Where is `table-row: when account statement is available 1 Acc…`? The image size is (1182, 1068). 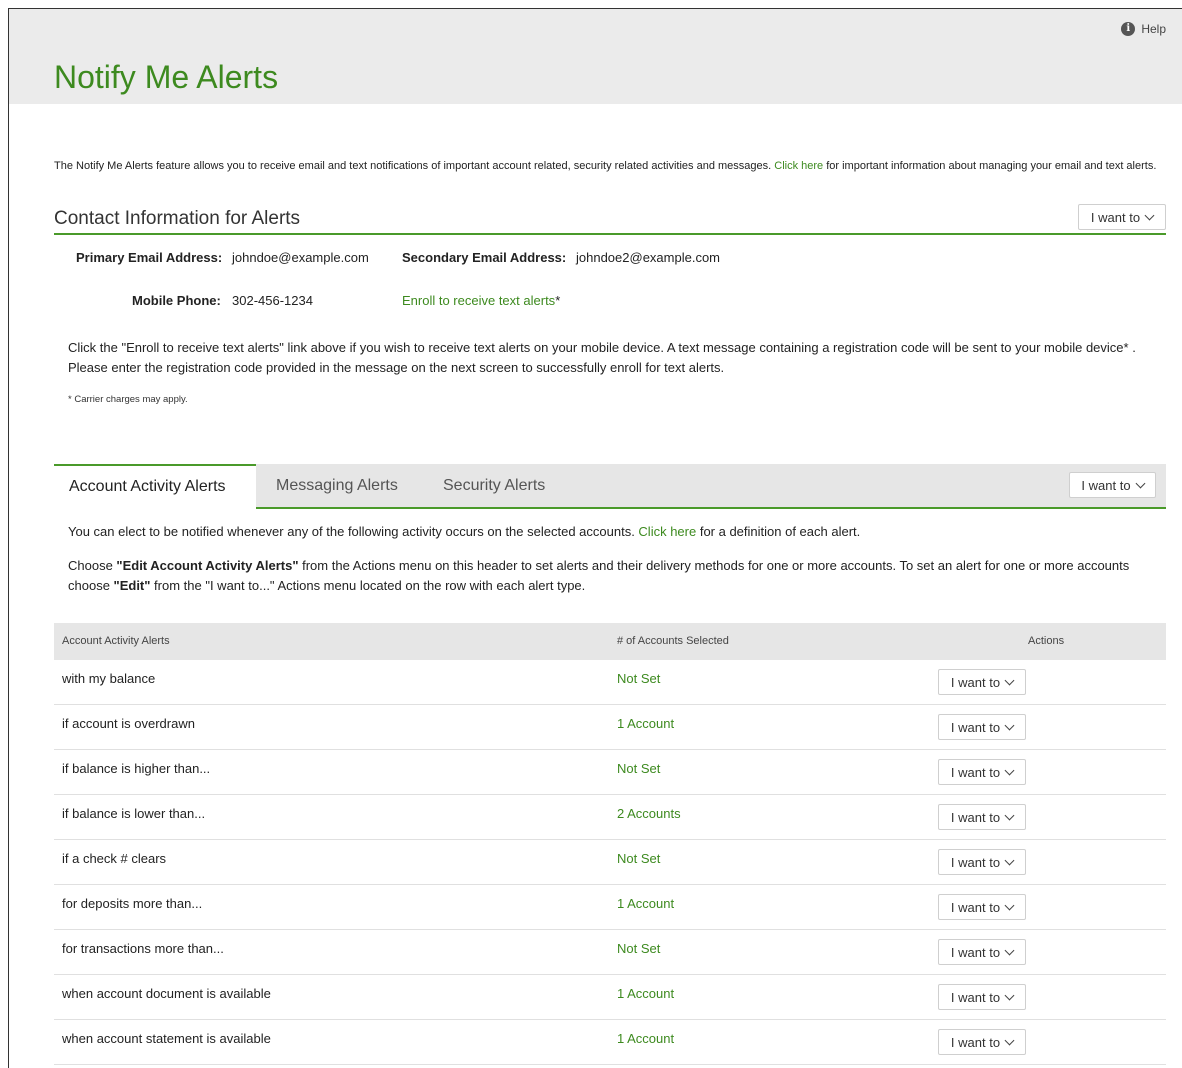 table-row: when account statement is available 1 Acc… is located at coordinates (610, 1042).